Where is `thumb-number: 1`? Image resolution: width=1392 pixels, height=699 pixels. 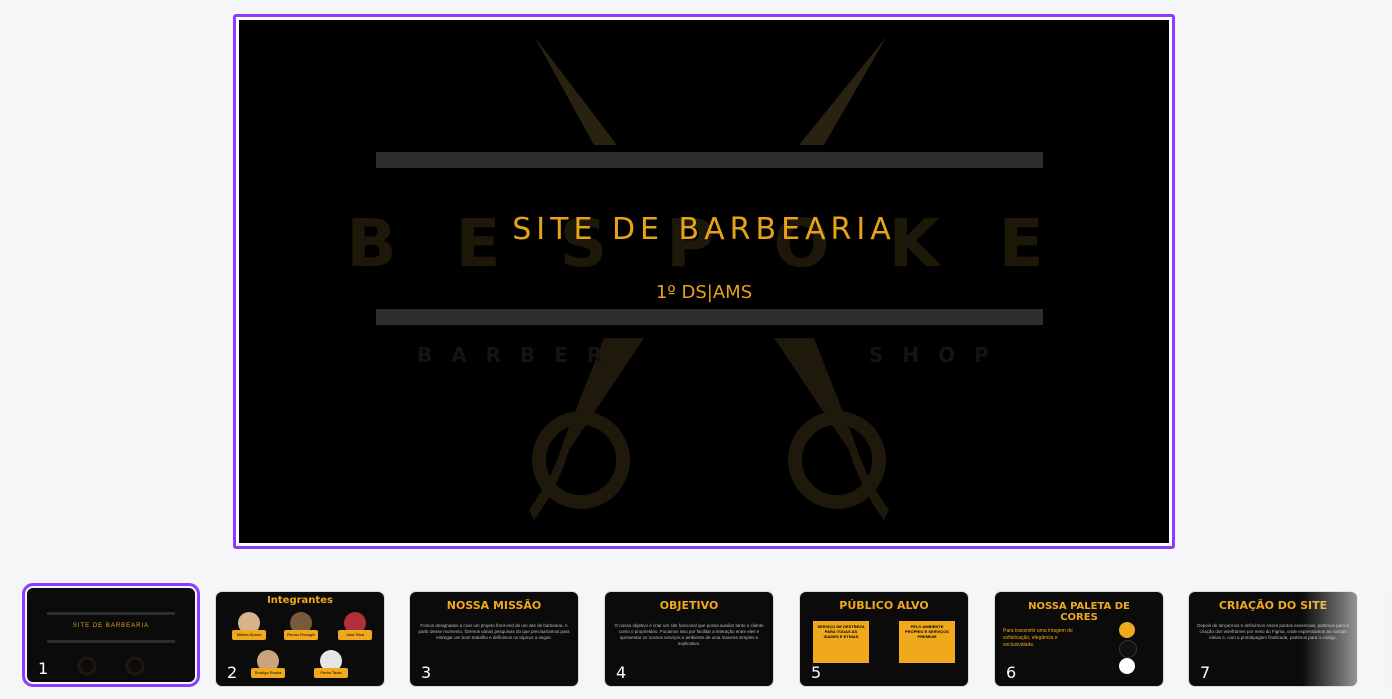
thumb-number: 1 is located at coordinates (43, 668).